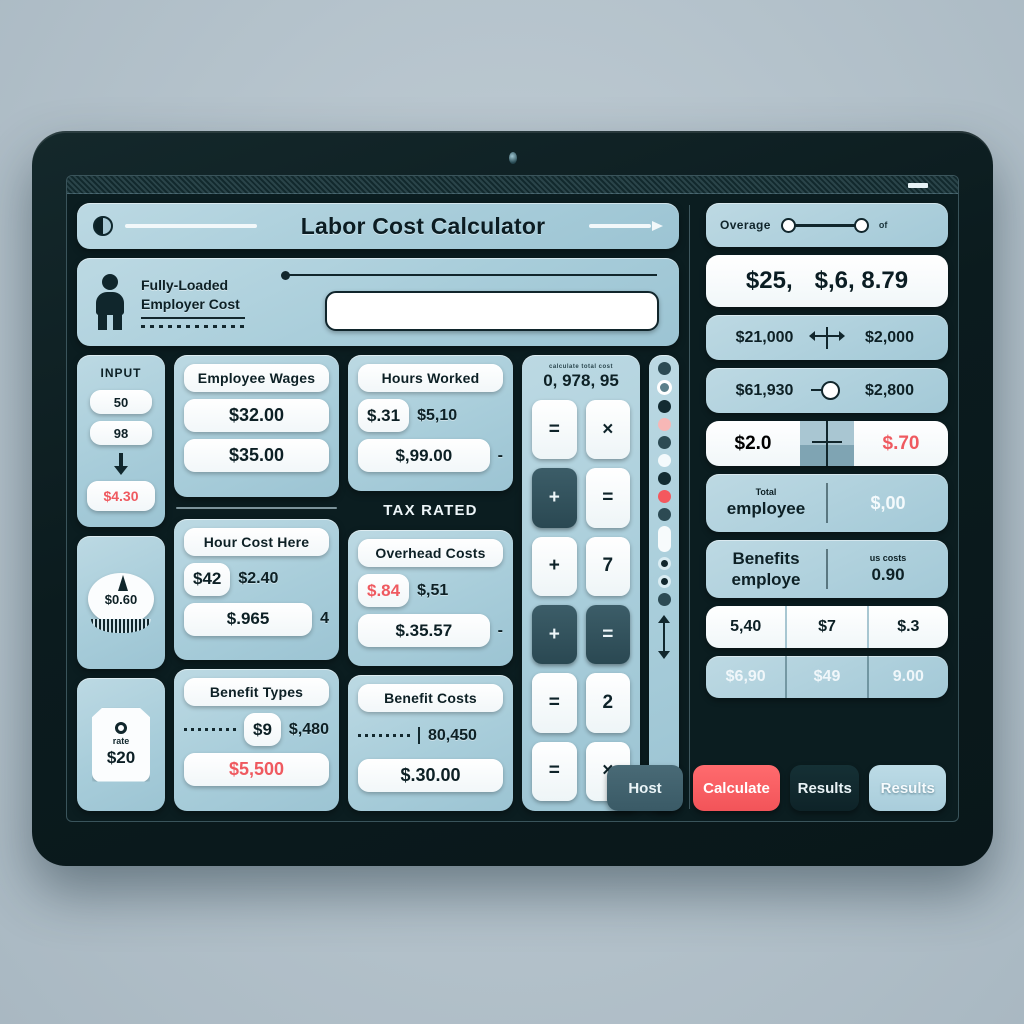 The image size is (1024, 1024). I want to click on scroll-updown-icon, so click(664, 637).